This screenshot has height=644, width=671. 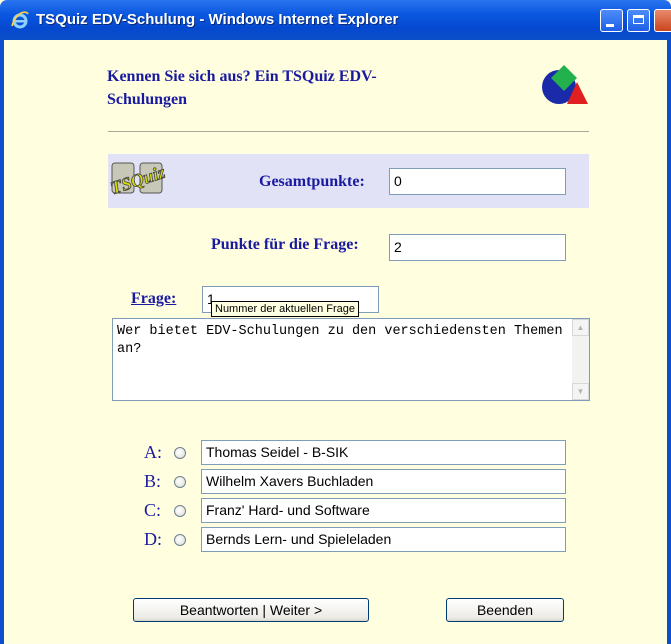 I want to click on answer-a-letter: A:, so click(x=153, y=452).